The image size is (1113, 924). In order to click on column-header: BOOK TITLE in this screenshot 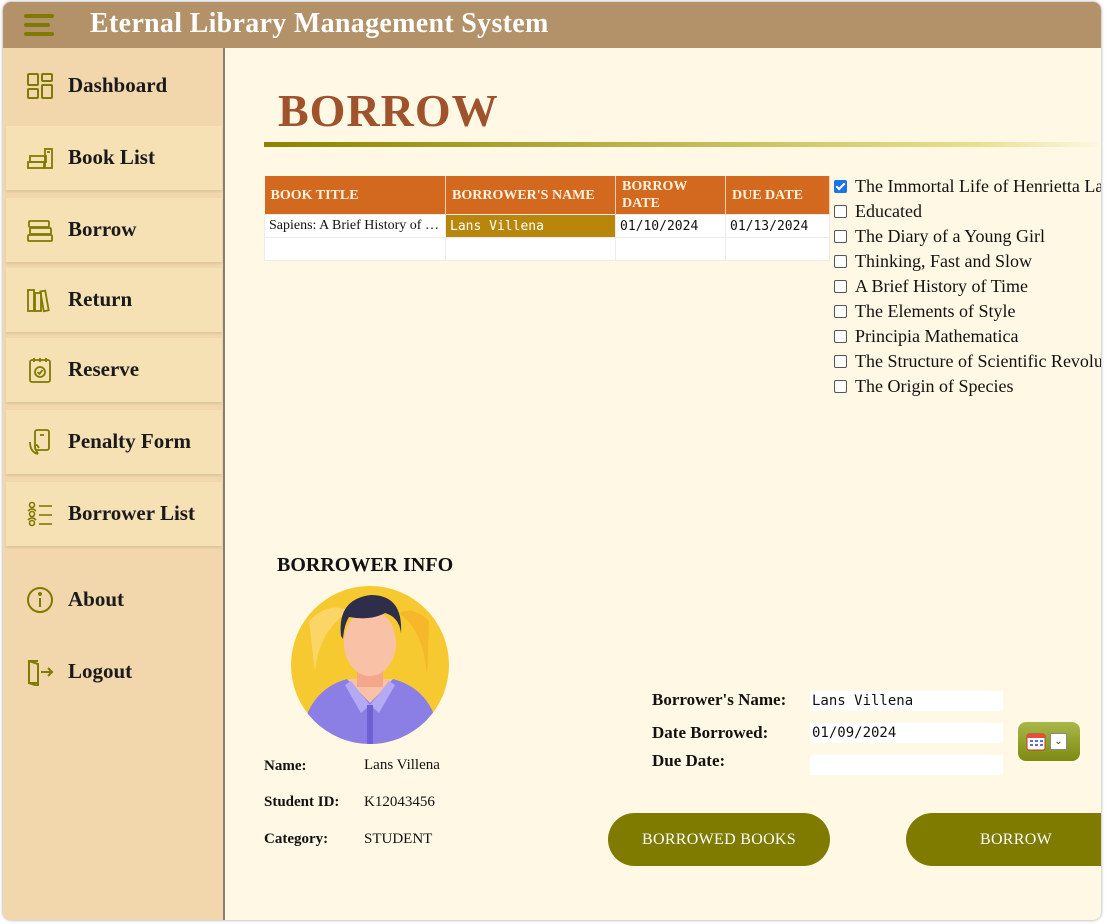, I will do `click(355, 195)`.